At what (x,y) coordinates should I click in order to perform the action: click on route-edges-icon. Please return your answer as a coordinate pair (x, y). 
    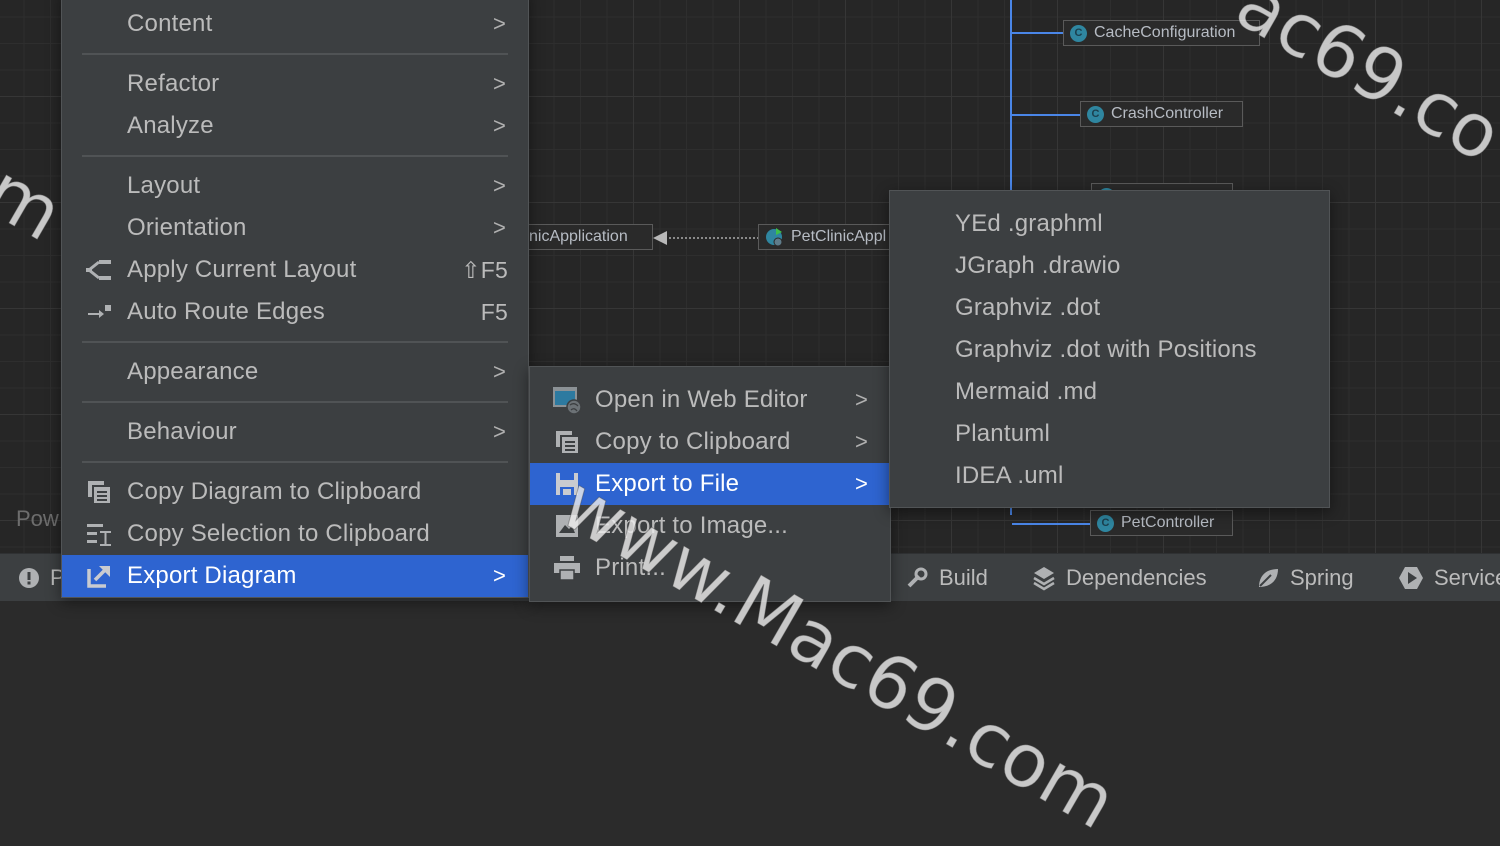
    Looking at the image, I should click on (99, 312).